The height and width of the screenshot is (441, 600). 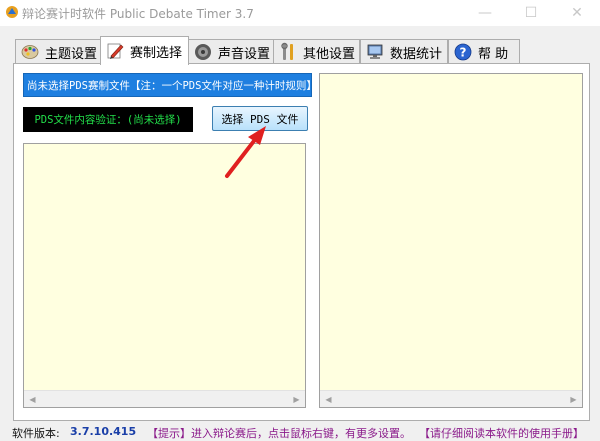 I want to click on pds-status-banner: 尚未选择PDS赛制文件【注：一个PDS文件对应一种计时规则】, so click(x=167, y=85).